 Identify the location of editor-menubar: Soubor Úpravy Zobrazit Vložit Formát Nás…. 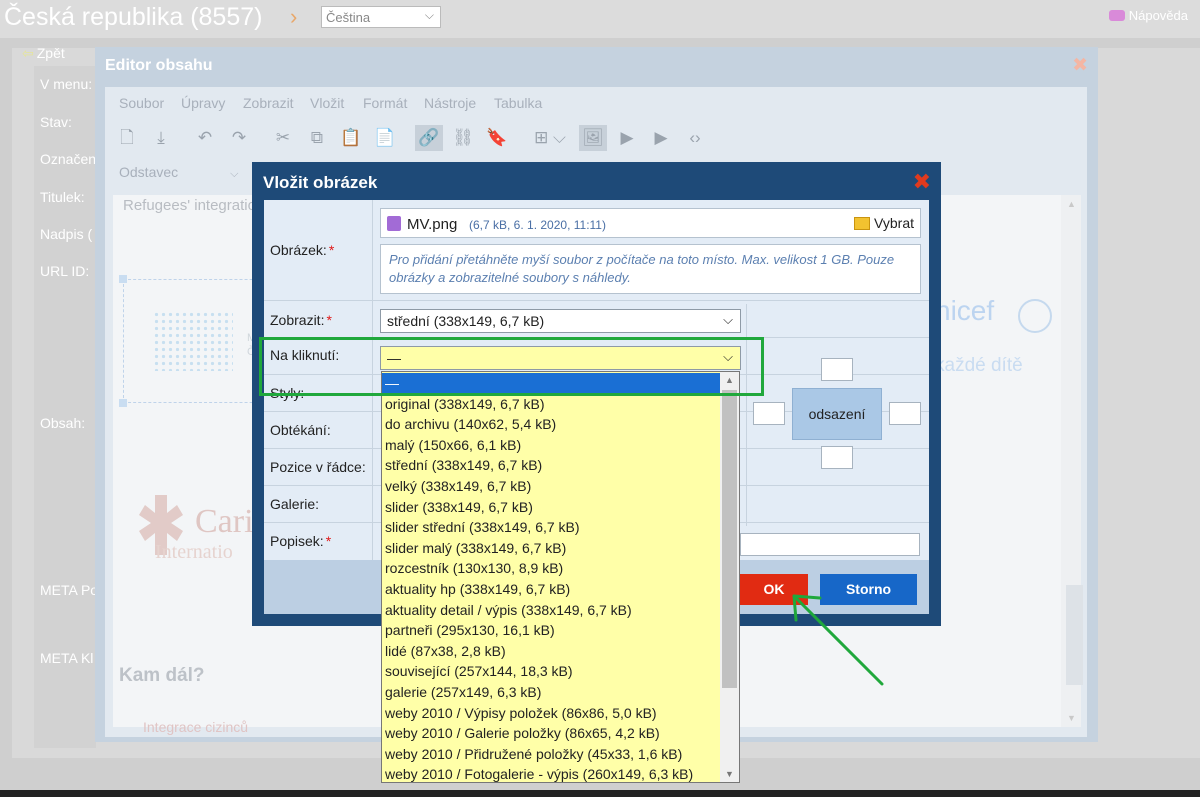
(596, 102).